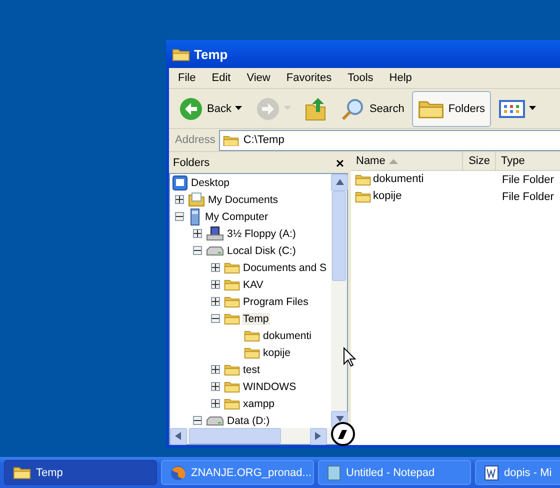 The height and width of the screenshot is (488, 560). Describe the element at coordinates (251, 370) in the screenshot. I see `tree-item: test` at that location.